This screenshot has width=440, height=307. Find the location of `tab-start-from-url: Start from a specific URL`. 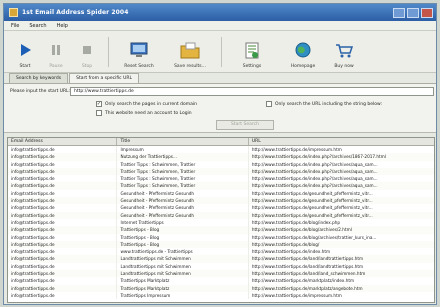

tab-start-from-url: Start from a specific URL is located at coordinates (104, 78).